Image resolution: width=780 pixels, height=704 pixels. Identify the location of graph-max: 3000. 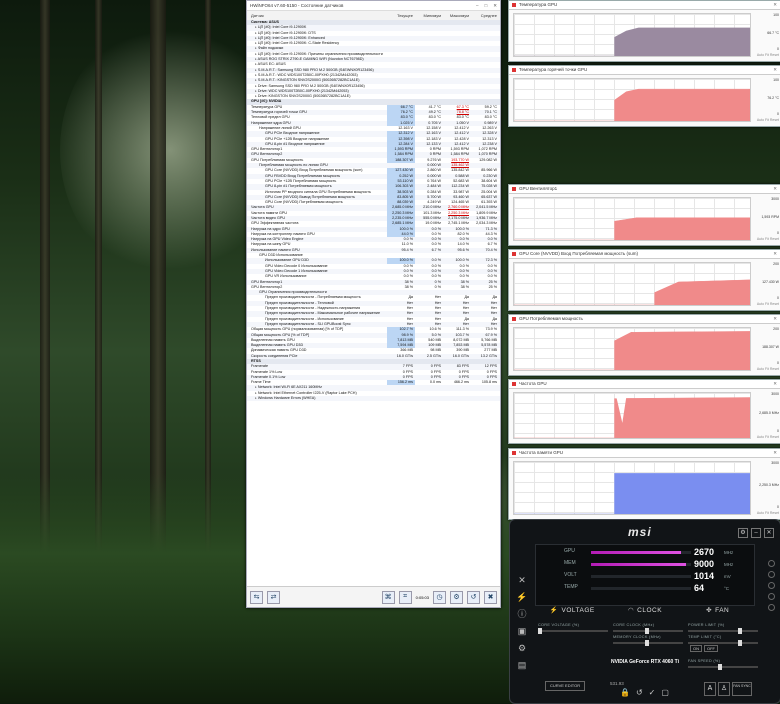
(775, 463).